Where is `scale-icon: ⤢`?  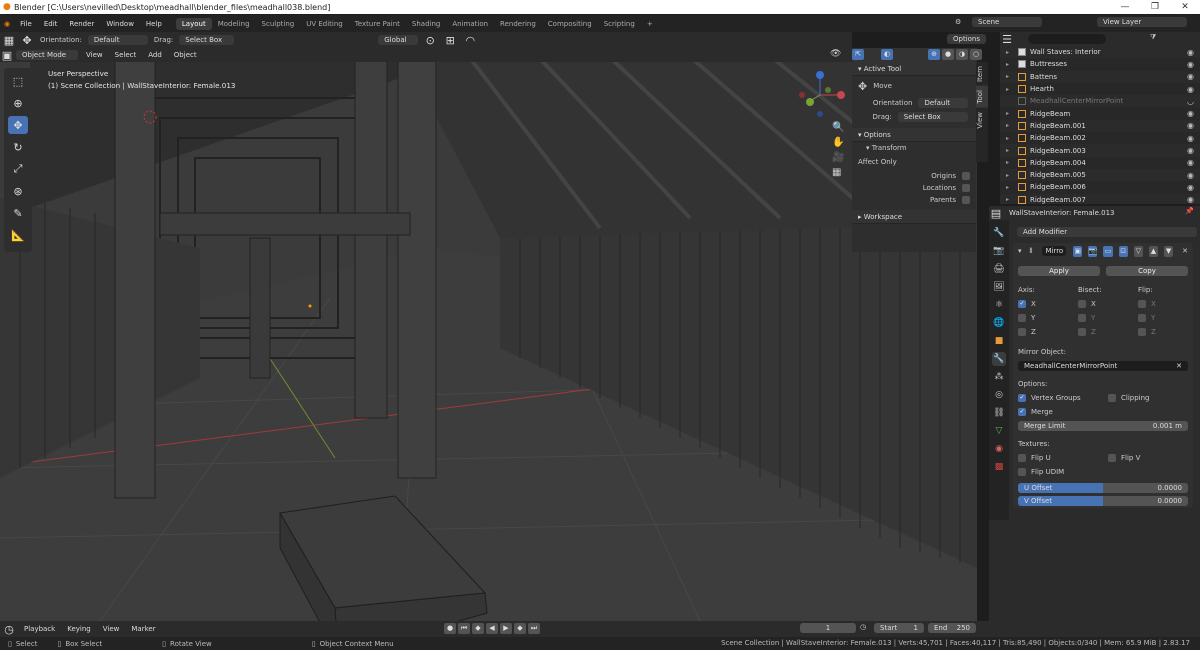
scale-icon: ⤢ is located at coordinates (18, 169).